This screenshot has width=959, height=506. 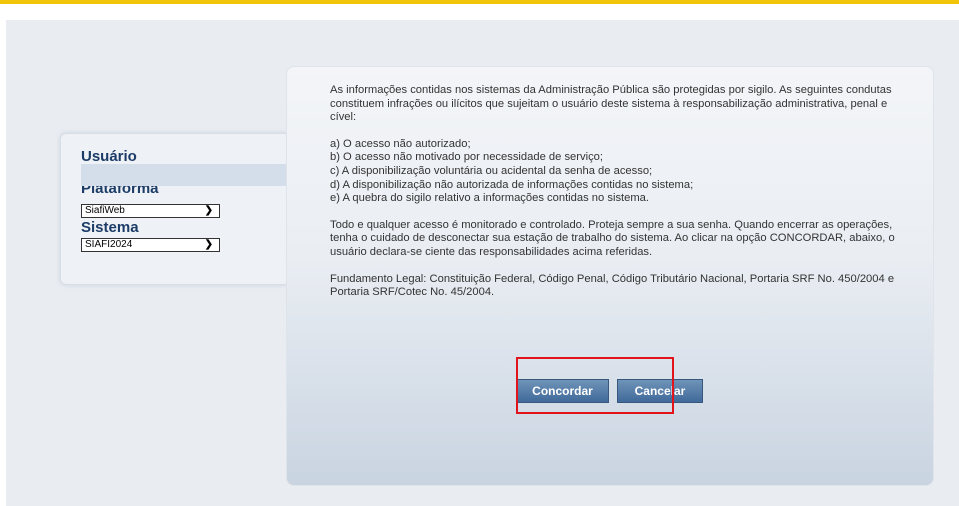 I want to click on user-label: Usuário, so click(x=109, y=156).